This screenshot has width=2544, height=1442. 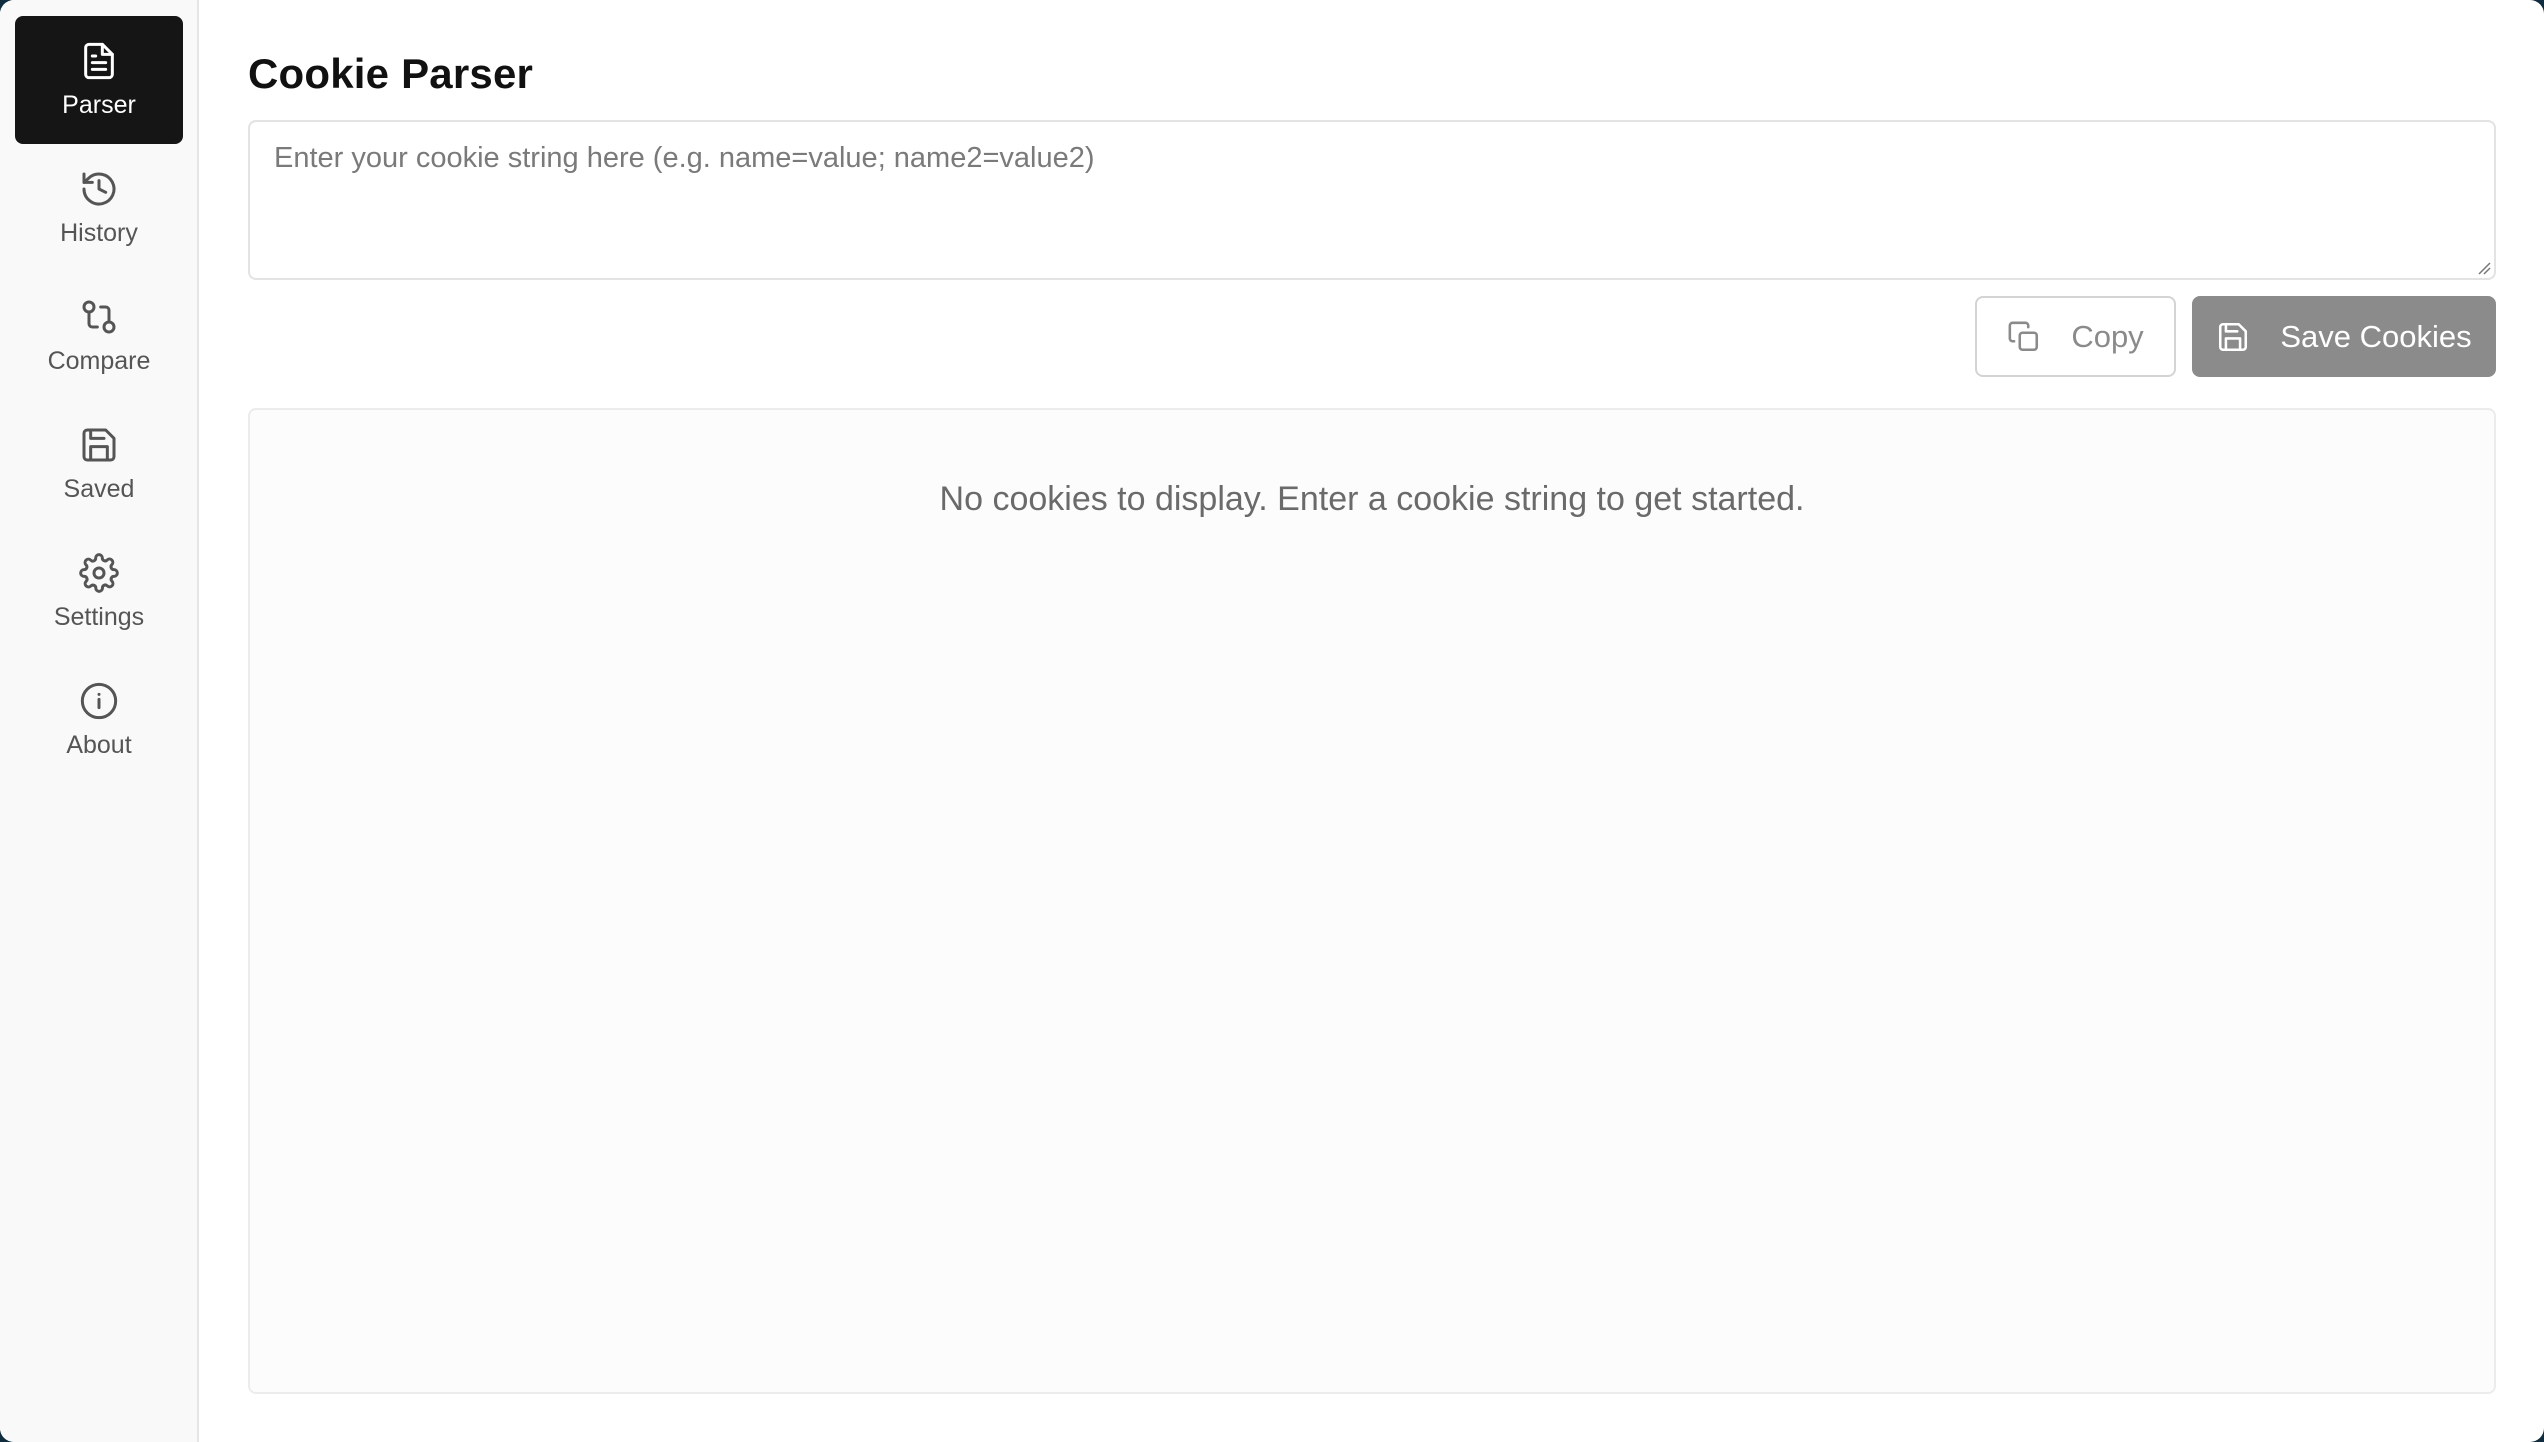 What do you see at coordinates (99, 61) in the screenshot?
I see `document-icon` at bounding box center [99, 61].